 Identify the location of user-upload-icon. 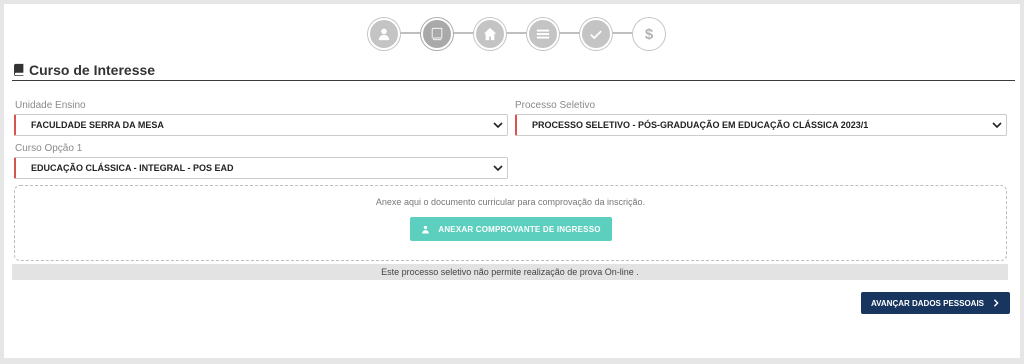
(426, 229).